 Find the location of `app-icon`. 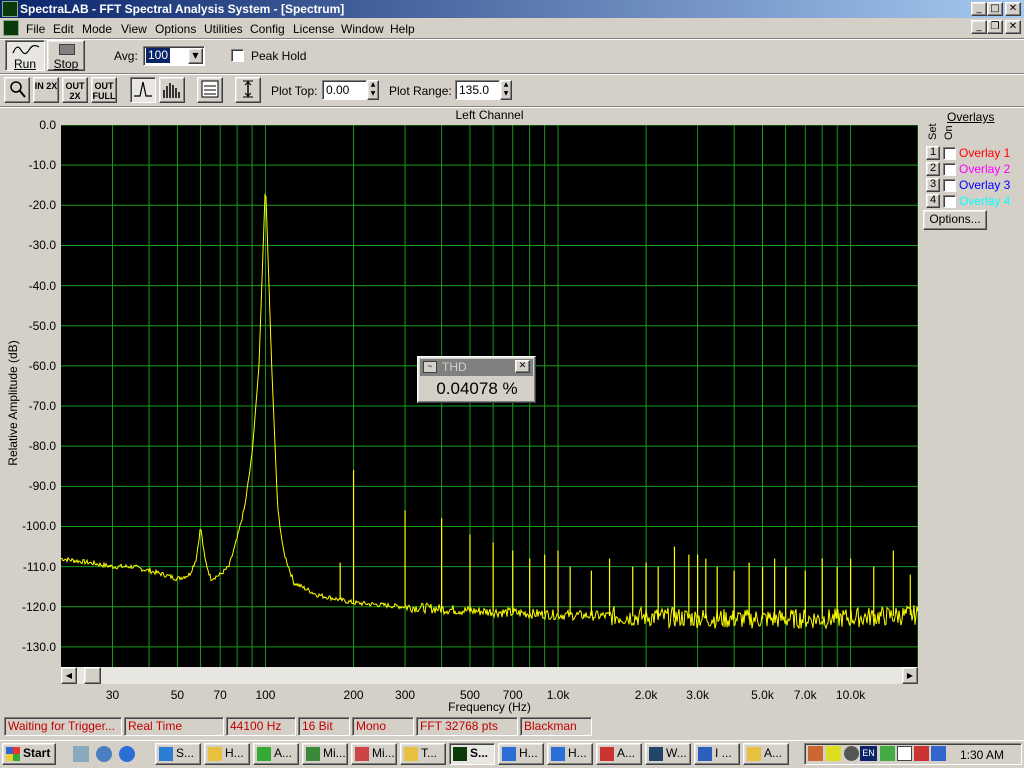

app-icon is located at coordinates (10, 9).